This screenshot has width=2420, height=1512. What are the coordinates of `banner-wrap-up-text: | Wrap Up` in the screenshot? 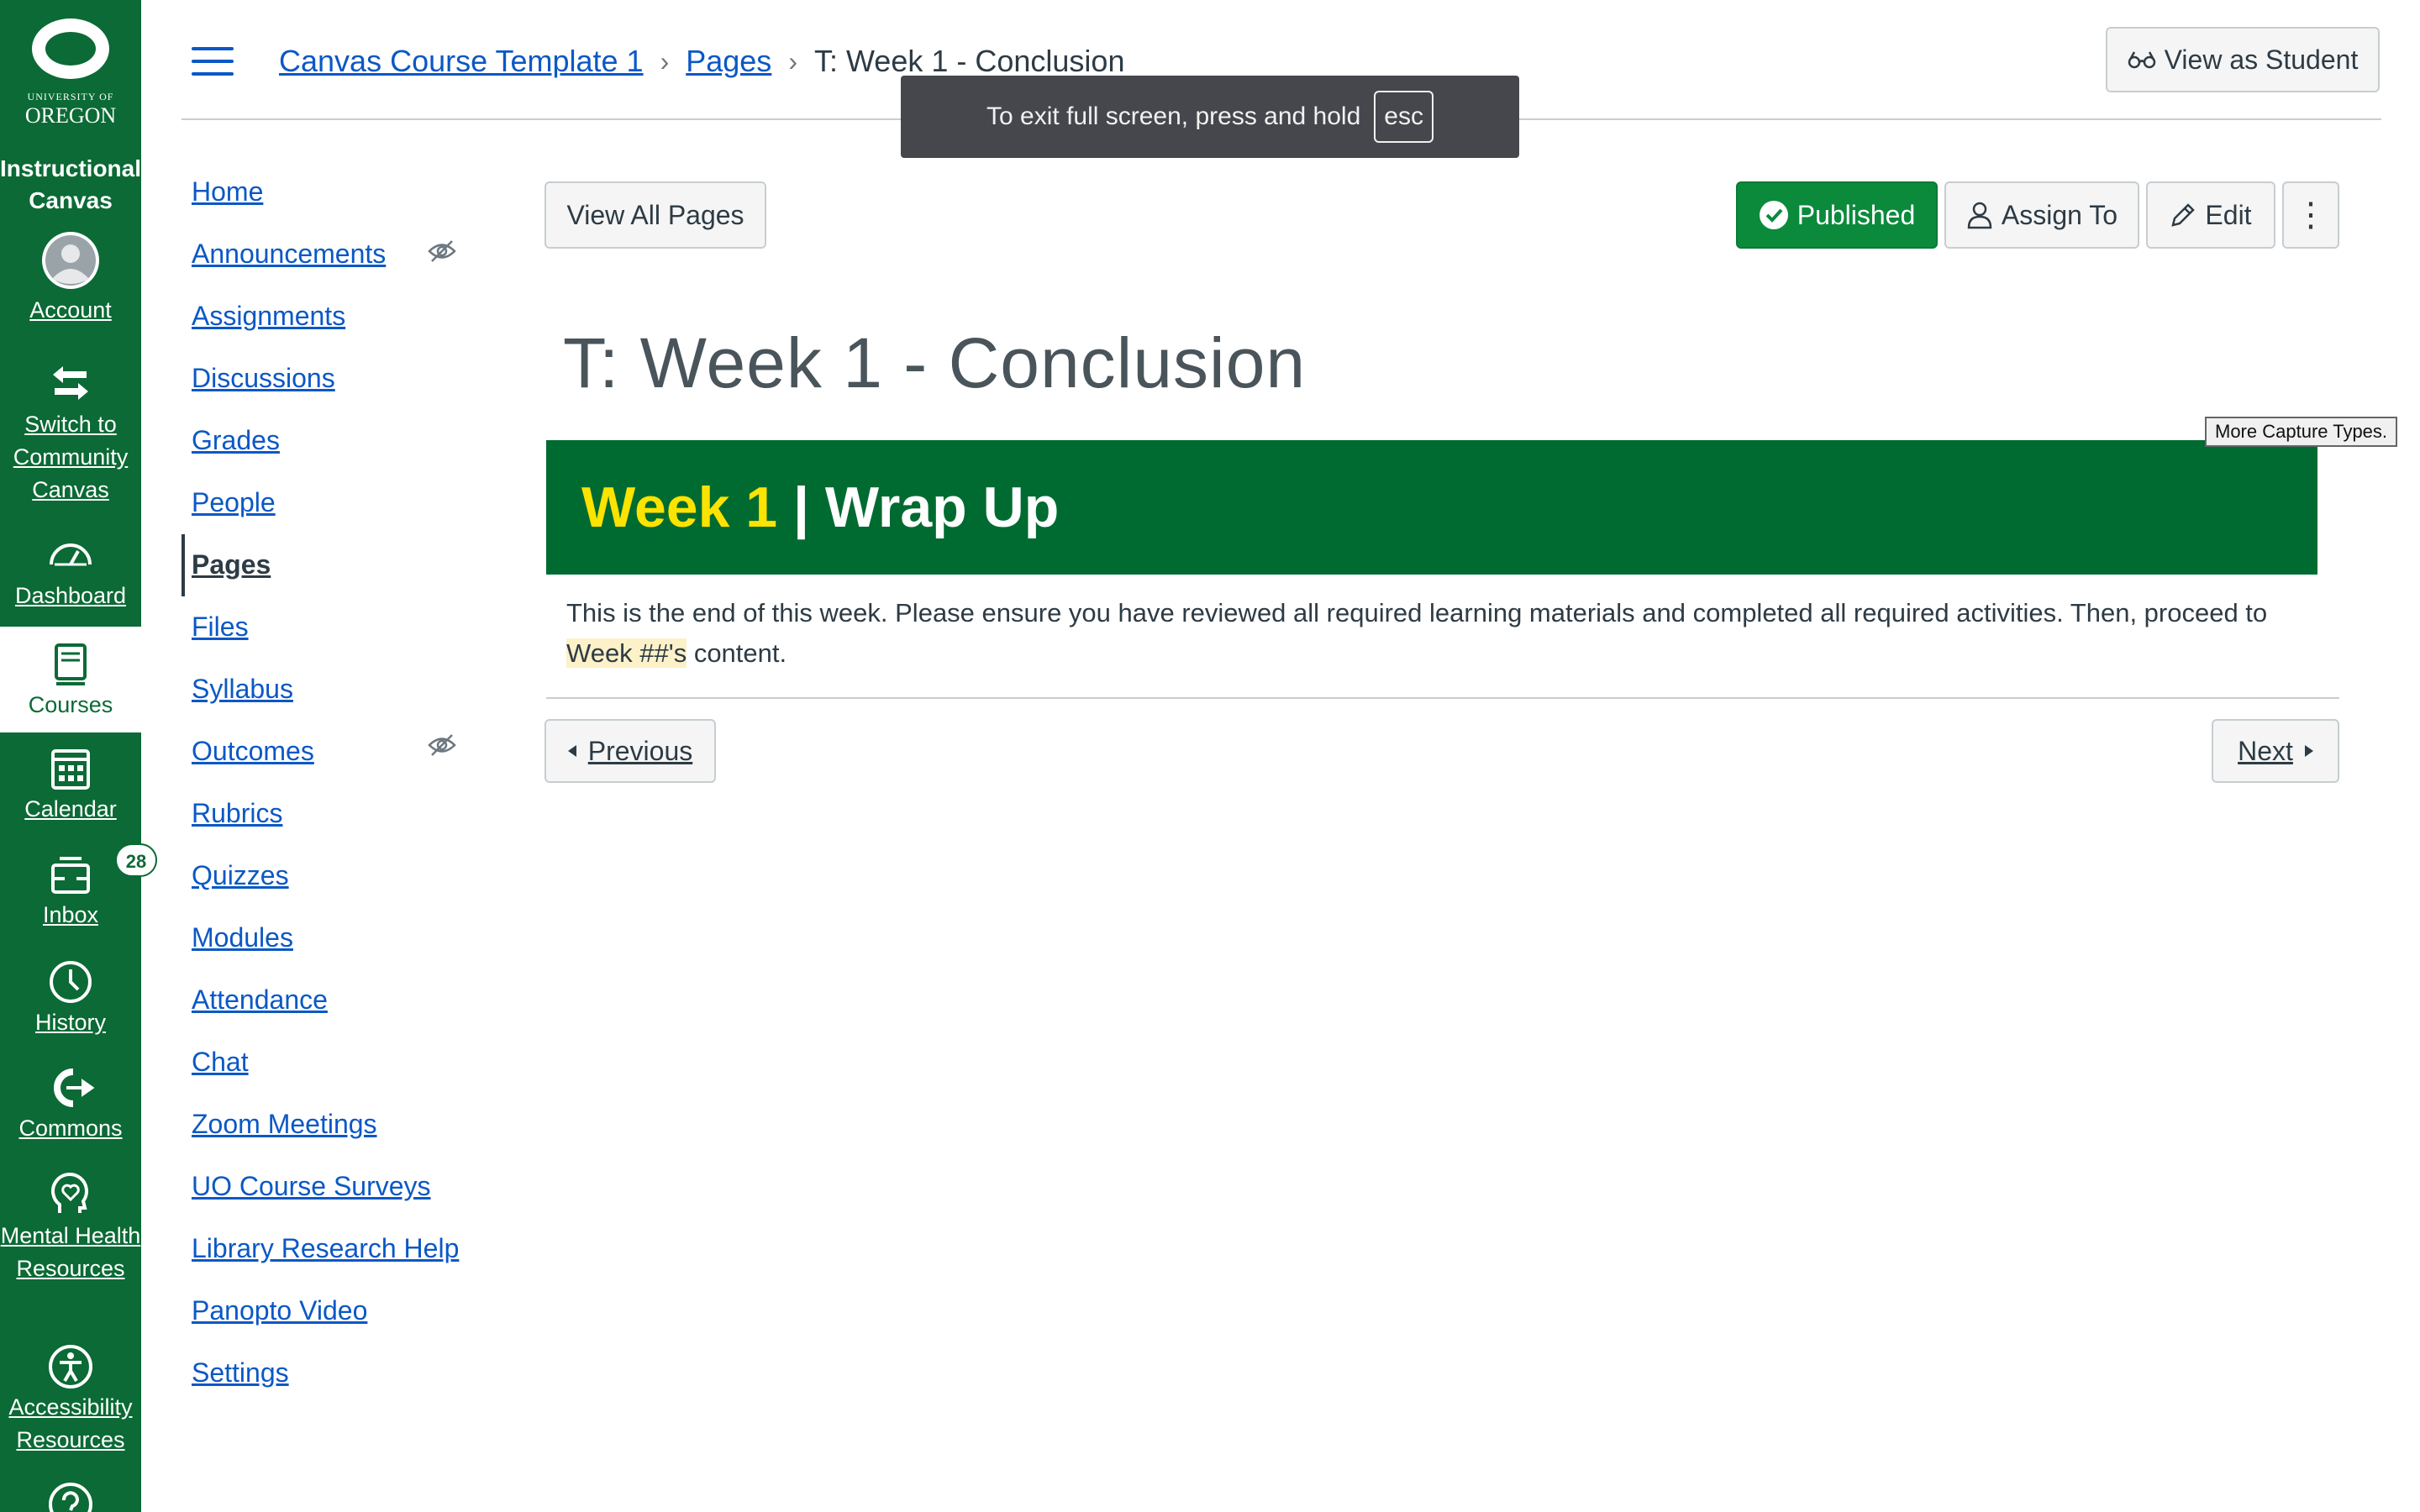 It's located at (918, 507).